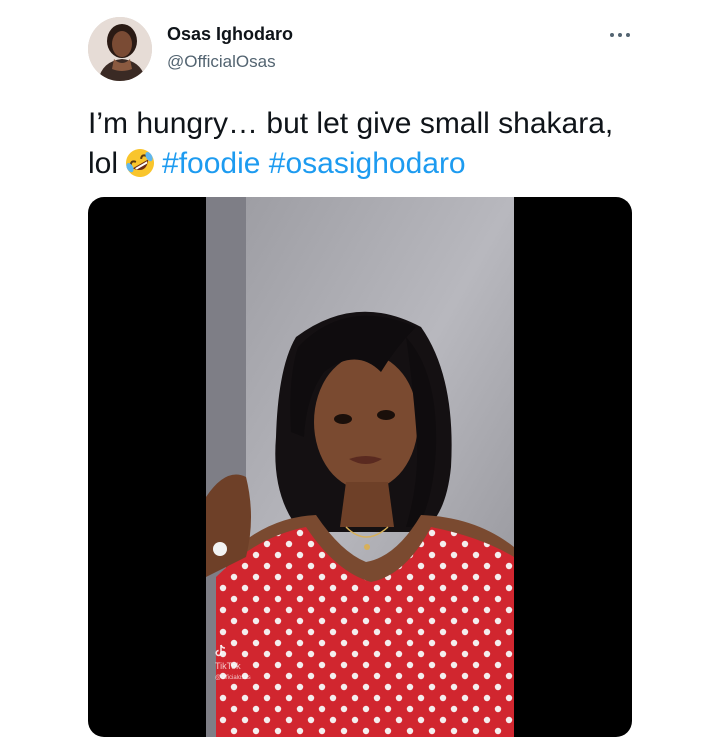  What do you see at coordinates (230, 34) in the screenshot?
I see `author-display-name: Osas Ighodaro` at bounding box center [230, 34].